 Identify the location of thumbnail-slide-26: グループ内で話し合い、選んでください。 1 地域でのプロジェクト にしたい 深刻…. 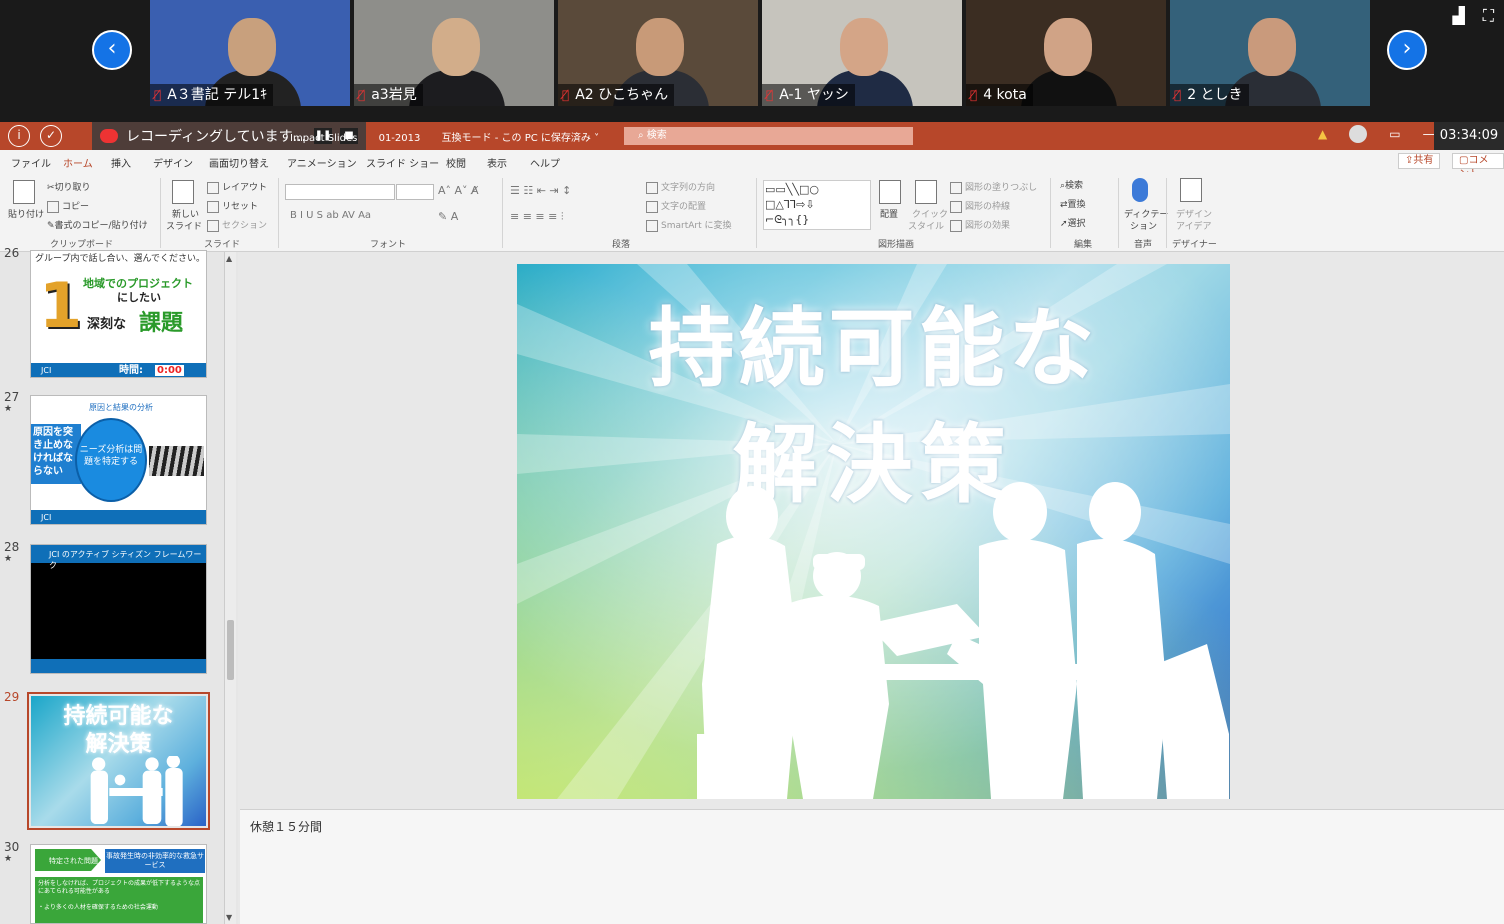
(118, 314).